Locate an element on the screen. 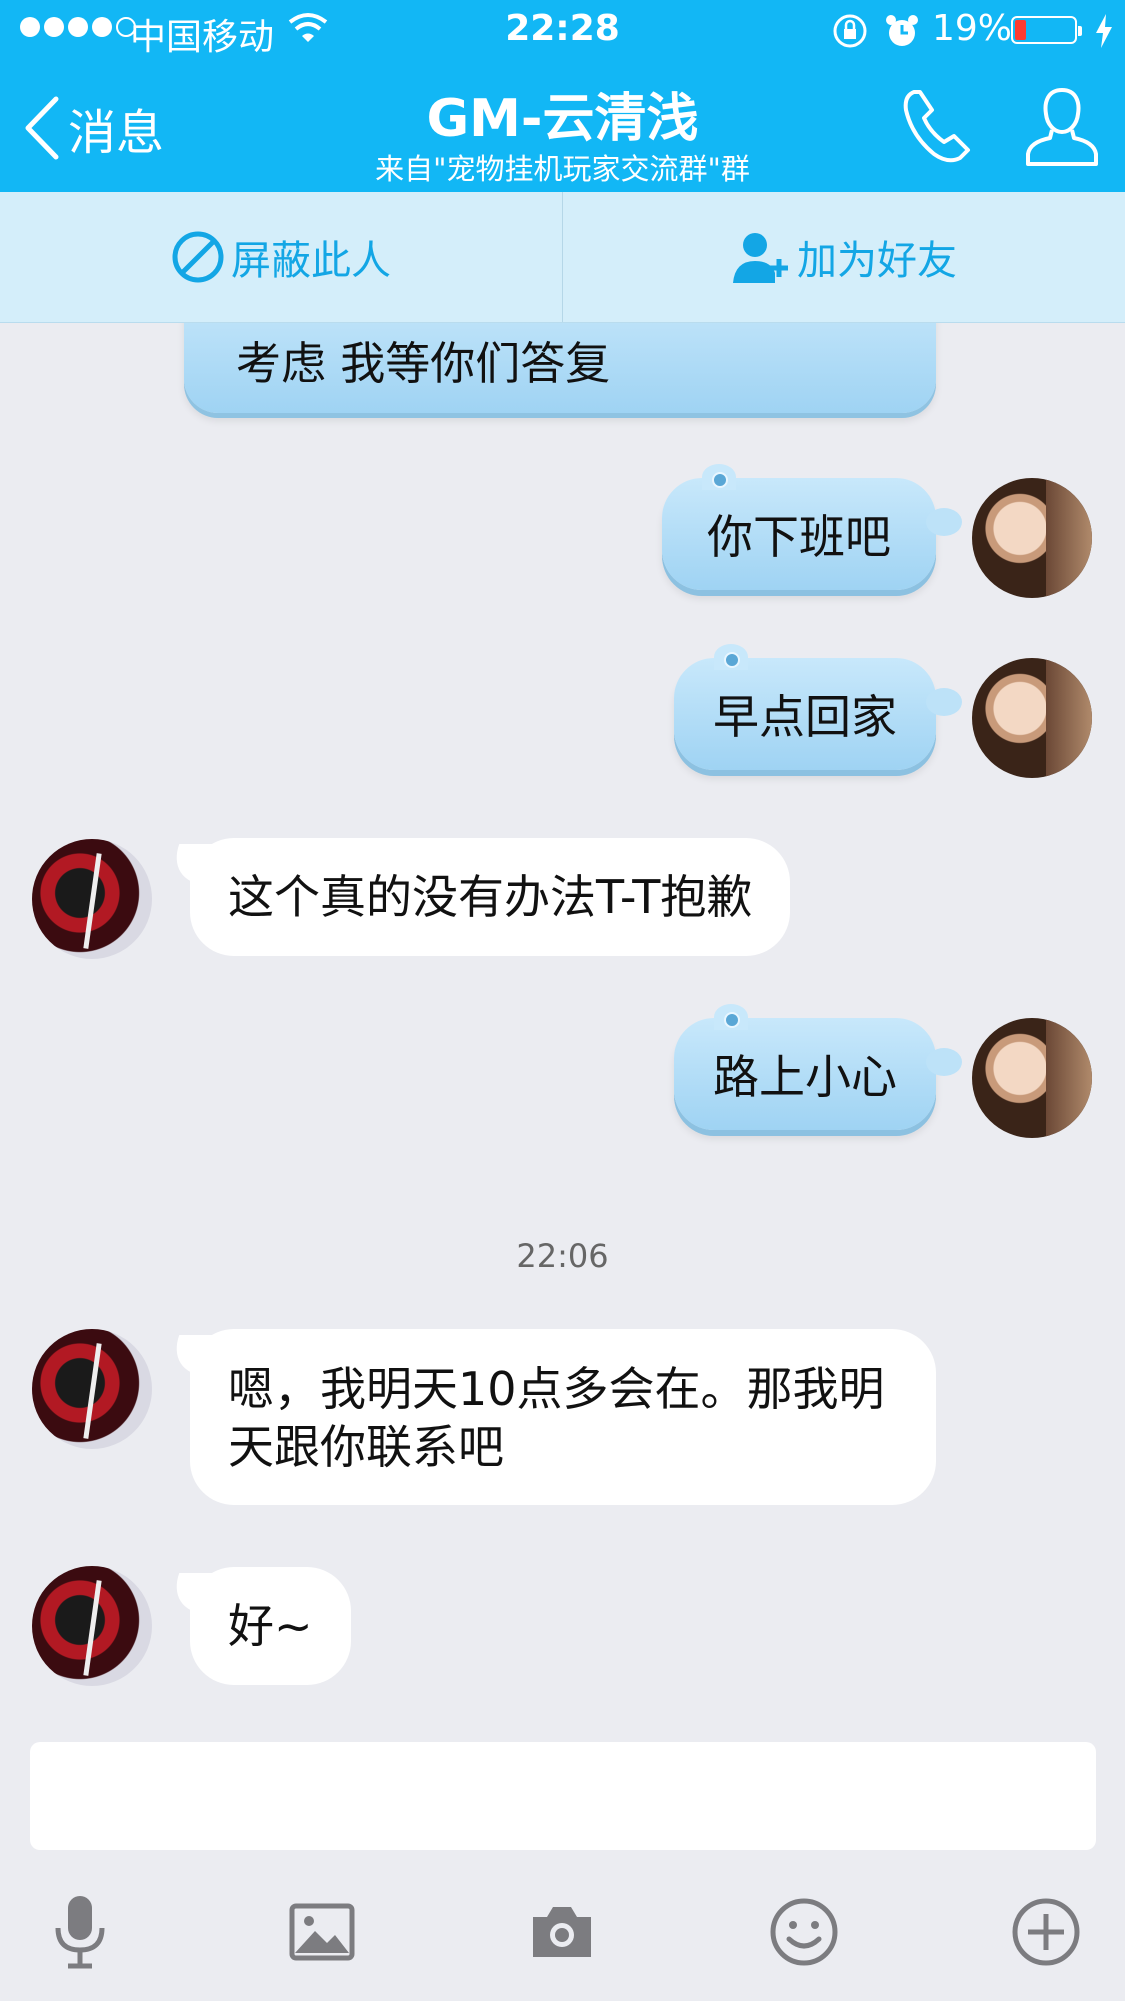 The image size is (1125, 2001). message-bubble-me: 早点回家 is located at coordinates (818, 707).